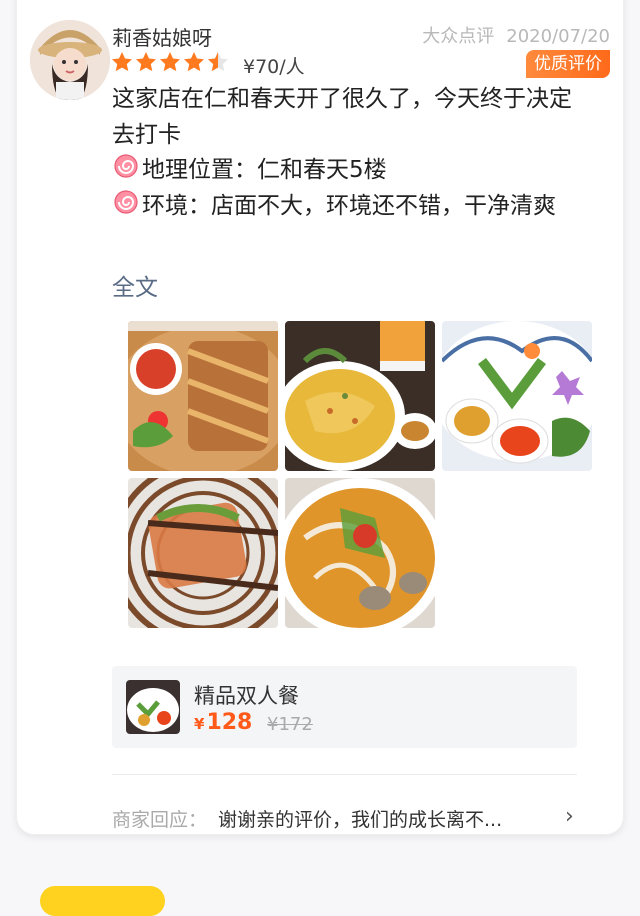 The image size is (640, 916). I want to click on chevron-right-icon: ›, so click(569, 816).